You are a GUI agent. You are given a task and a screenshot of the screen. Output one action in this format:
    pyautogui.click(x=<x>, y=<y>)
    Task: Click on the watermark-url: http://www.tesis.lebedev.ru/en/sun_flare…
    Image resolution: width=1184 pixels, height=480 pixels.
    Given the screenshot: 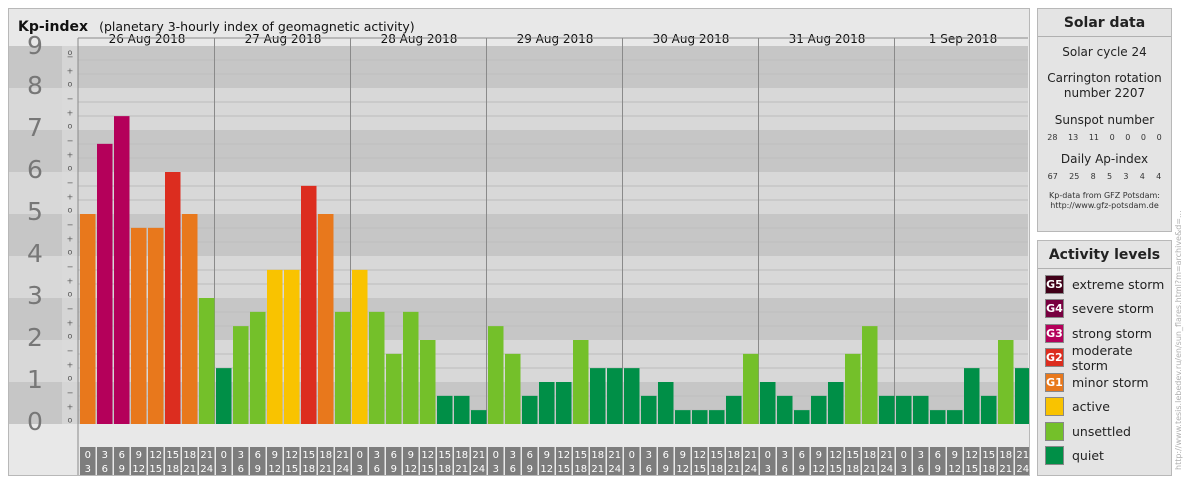 What is the action you would take?
    pyautogui.click(x=1178, y=340)
    